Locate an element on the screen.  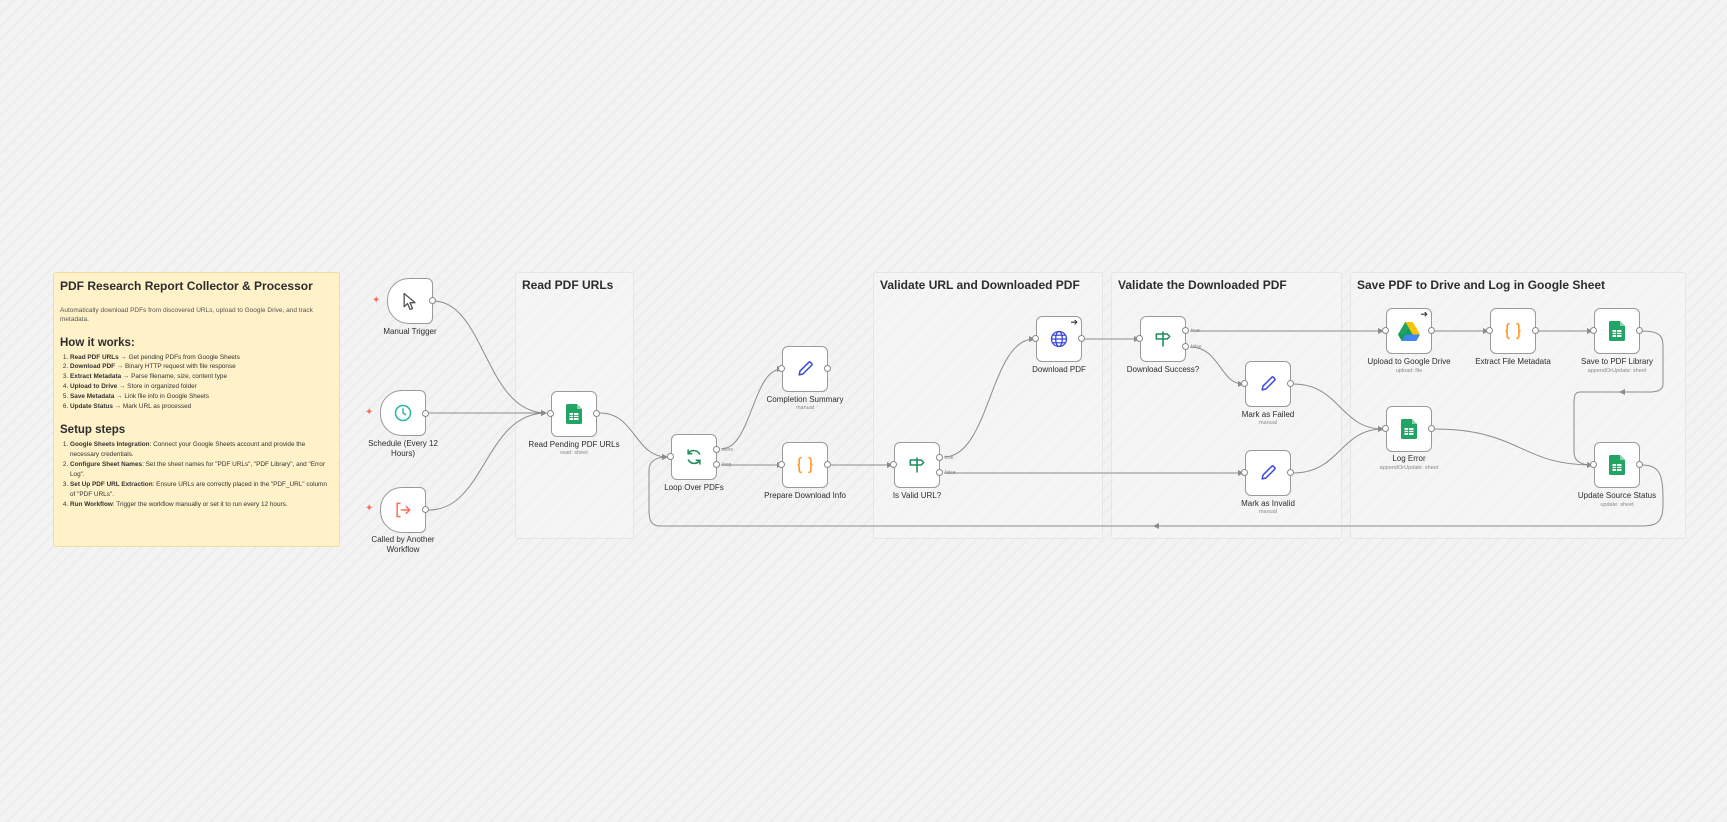
node-subtitle: update: sheet is located at coordinates (1617, 505).